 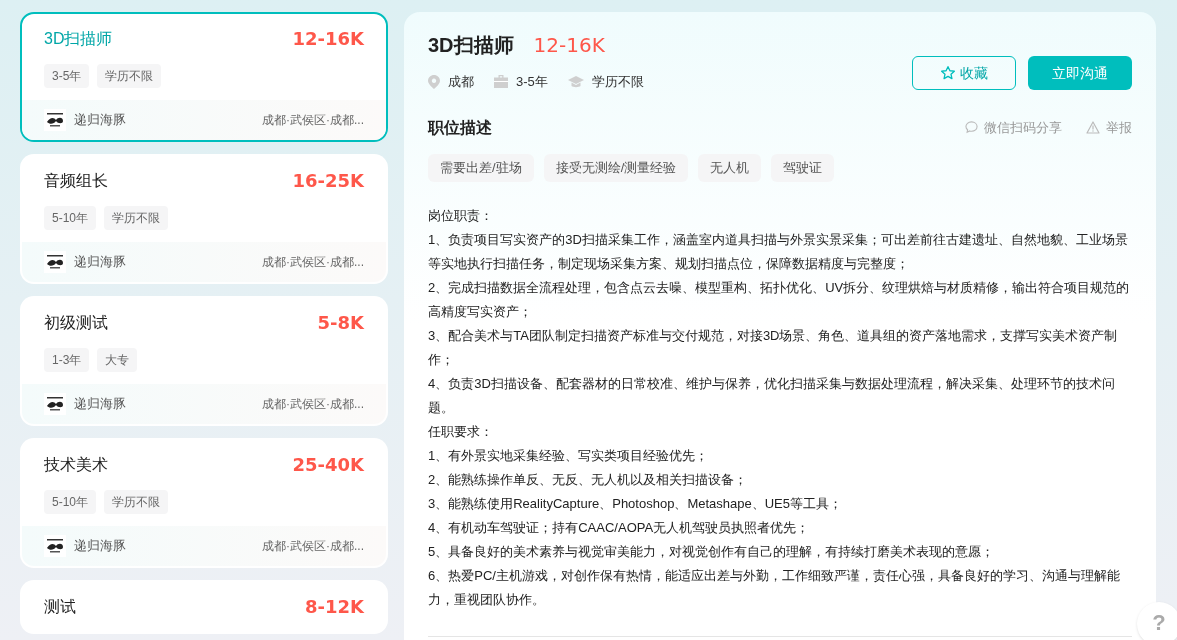 What do you see at coordinates (76, 464) in the screenshot?
I see `job-title: 技术美术` at bounding box center [76, 464].